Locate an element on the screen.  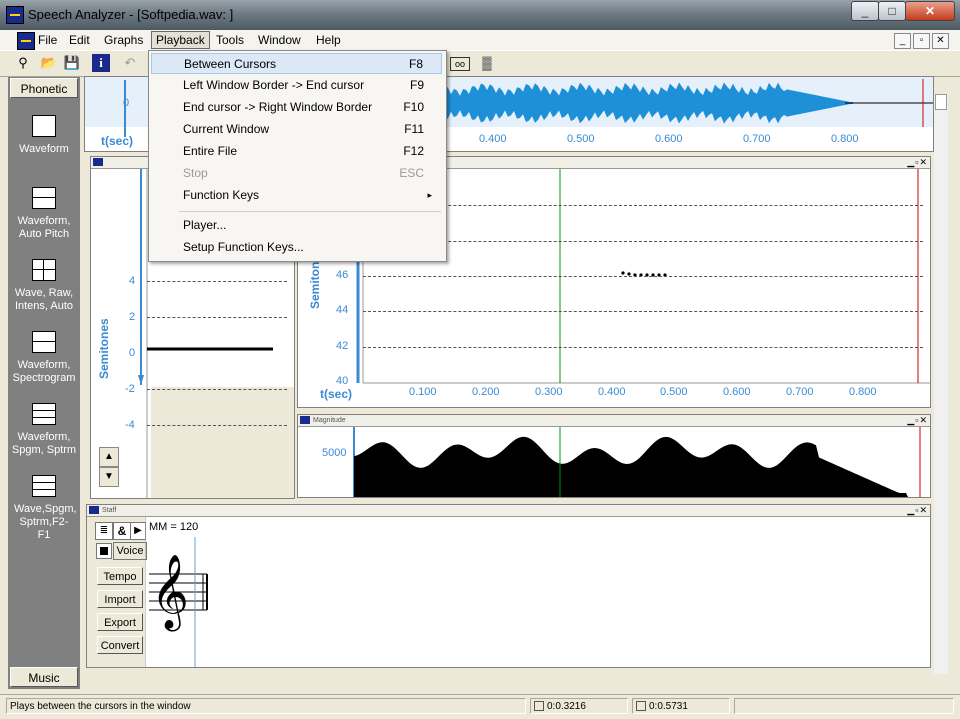
scrollbar-thumb is located at coordinates (941, 102).